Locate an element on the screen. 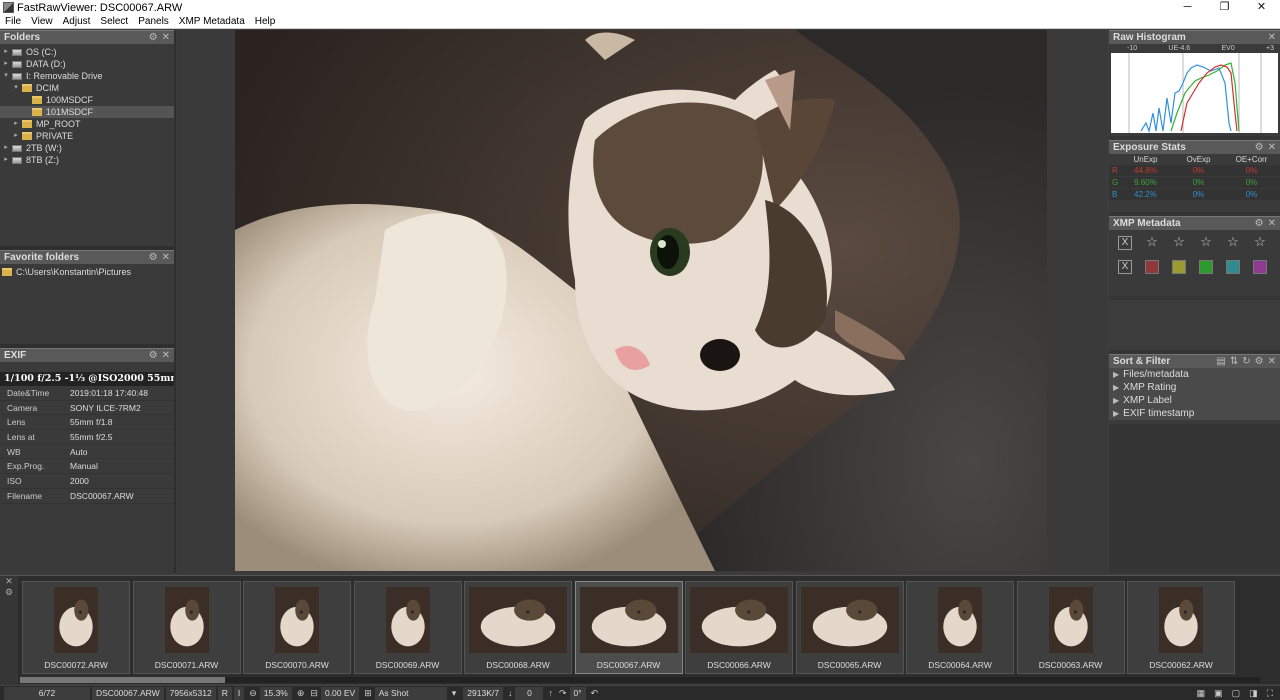  scrollbar-thumb is located at coordinates (122, 680).